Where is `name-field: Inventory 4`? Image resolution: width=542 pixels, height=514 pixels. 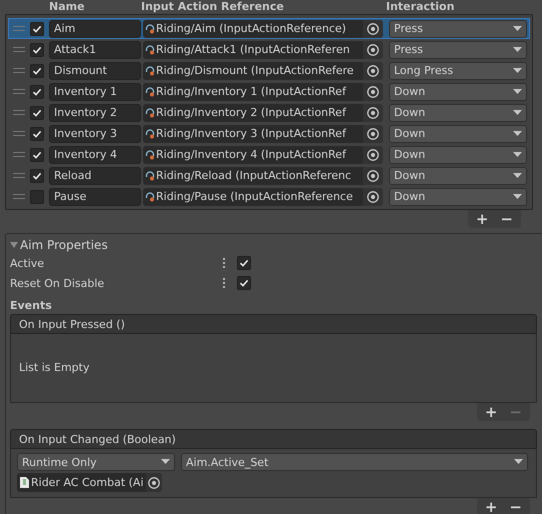
name-field: Inventory 4 is located at coordinates (95, 155).